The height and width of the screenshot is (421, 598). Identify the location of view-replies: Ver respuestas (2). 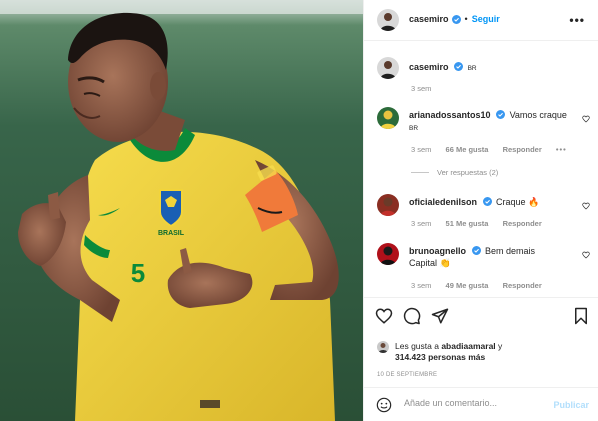
(454, 172).